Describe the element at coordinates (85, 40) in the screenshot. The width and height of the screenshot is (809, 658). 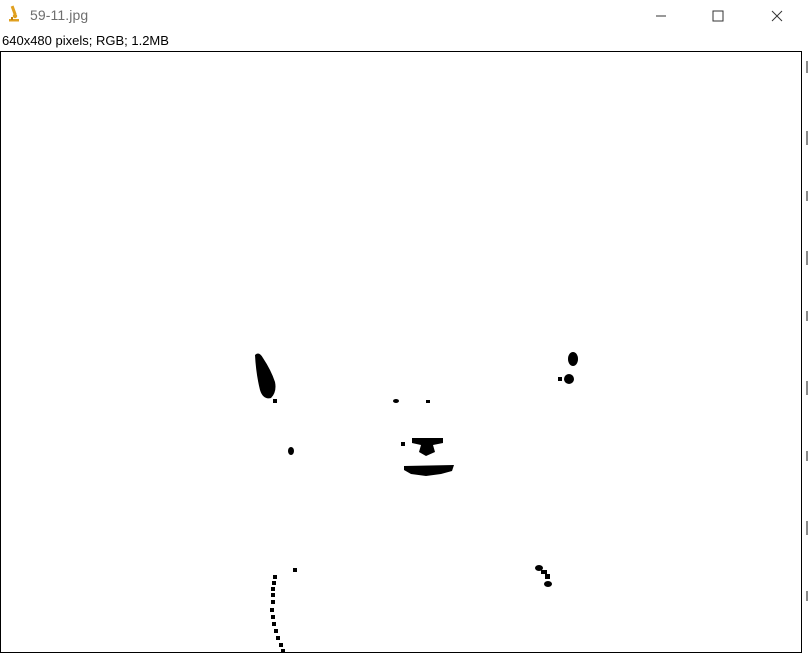
I see `image-info-label: 640x480 pixels; RGB; 1.2MB` at that location.